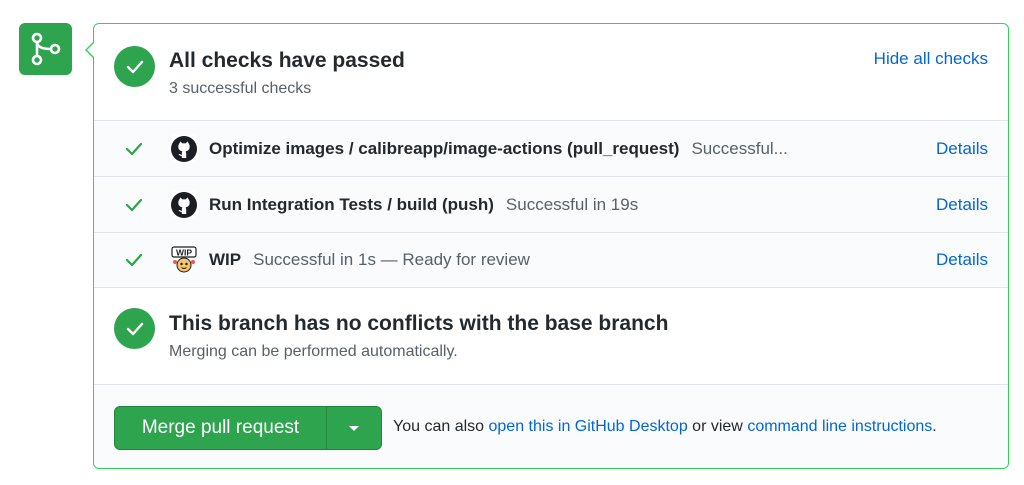 The image size is (1024, 485). I want to click on git-branch-icon, so click(45, 49).